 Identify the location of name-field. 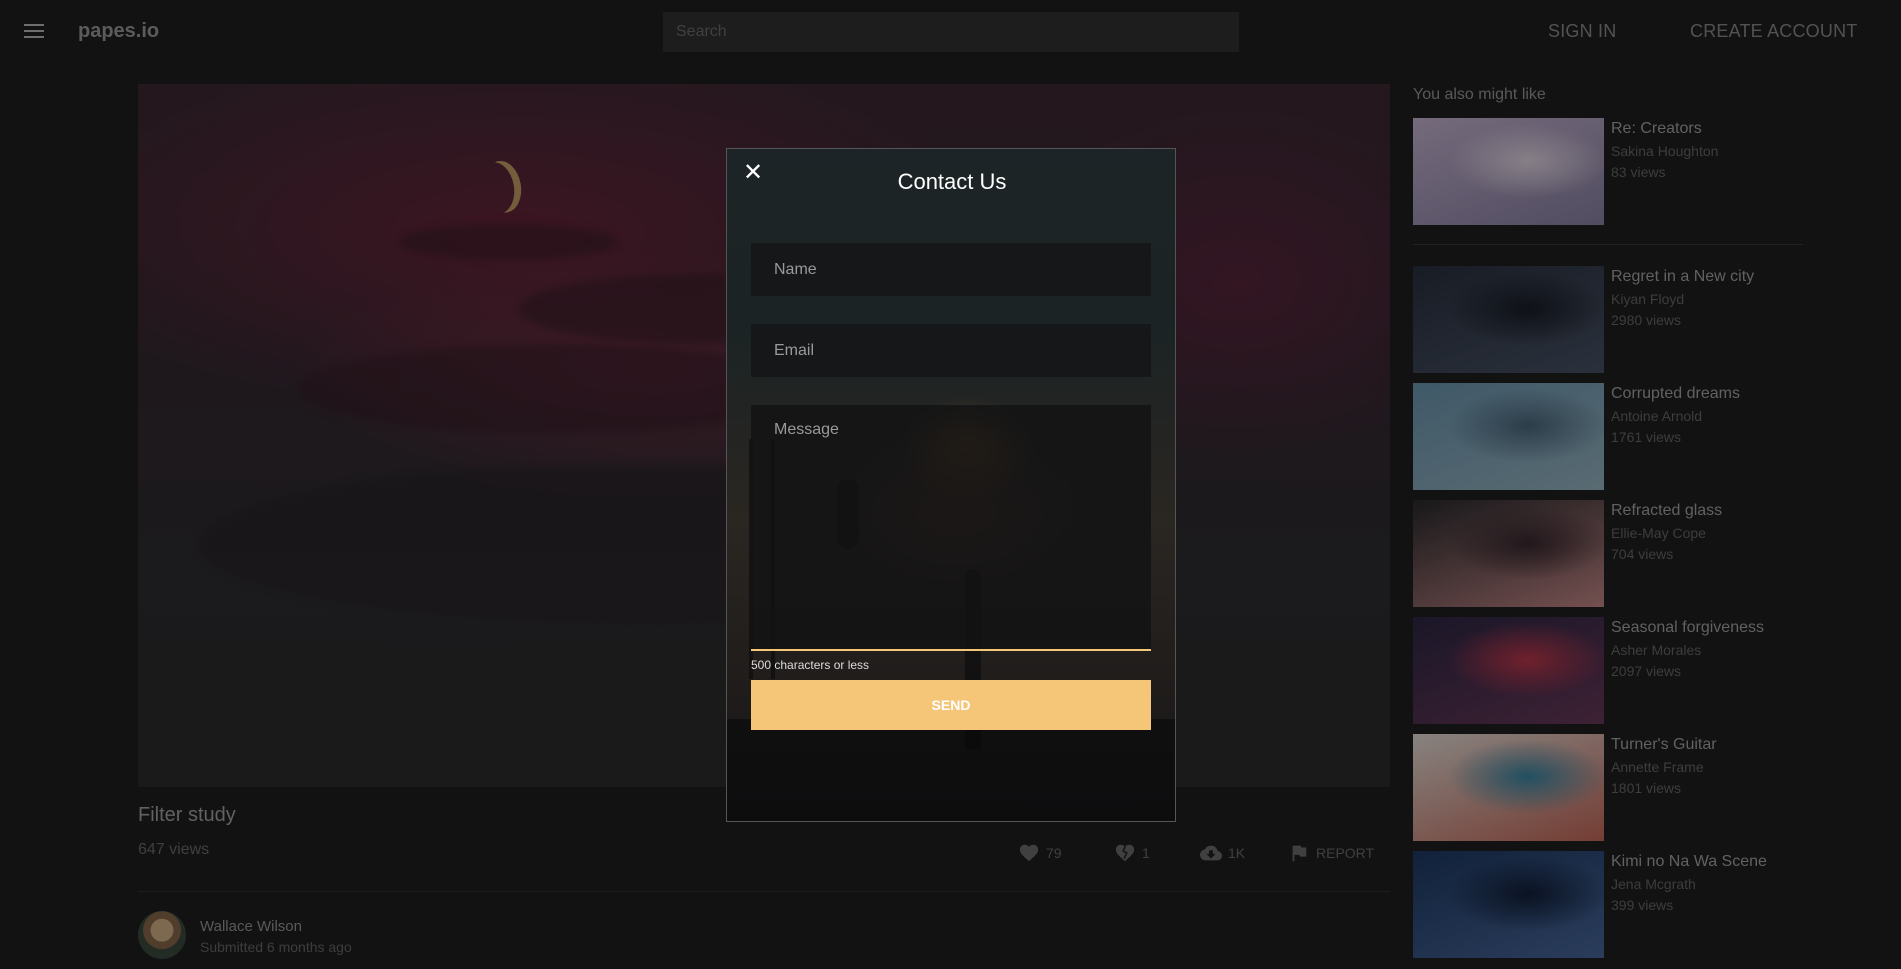
(951, 269).